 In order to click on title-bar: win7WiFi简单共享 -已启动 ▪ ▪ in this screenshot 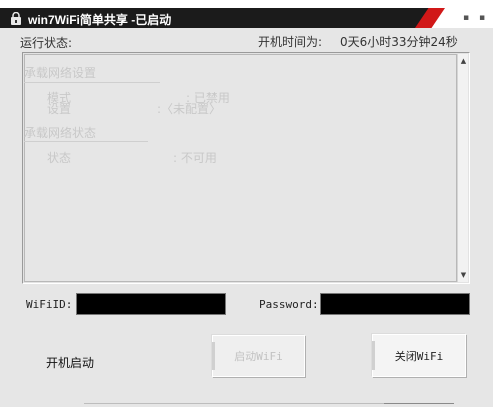, I will do `click(246, 14)`.